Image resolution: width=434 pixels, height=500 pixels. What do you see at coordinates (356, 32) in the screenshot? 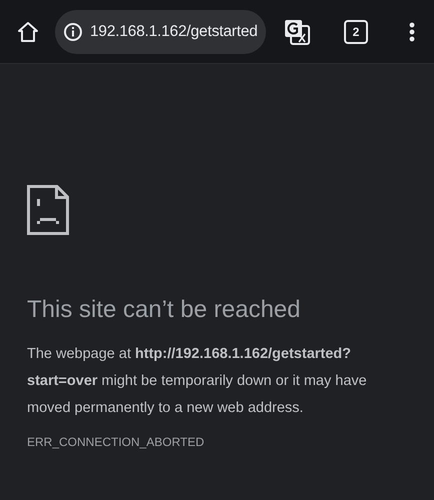
I see `tab-count-button: 2` at bounding box center [356, 32].